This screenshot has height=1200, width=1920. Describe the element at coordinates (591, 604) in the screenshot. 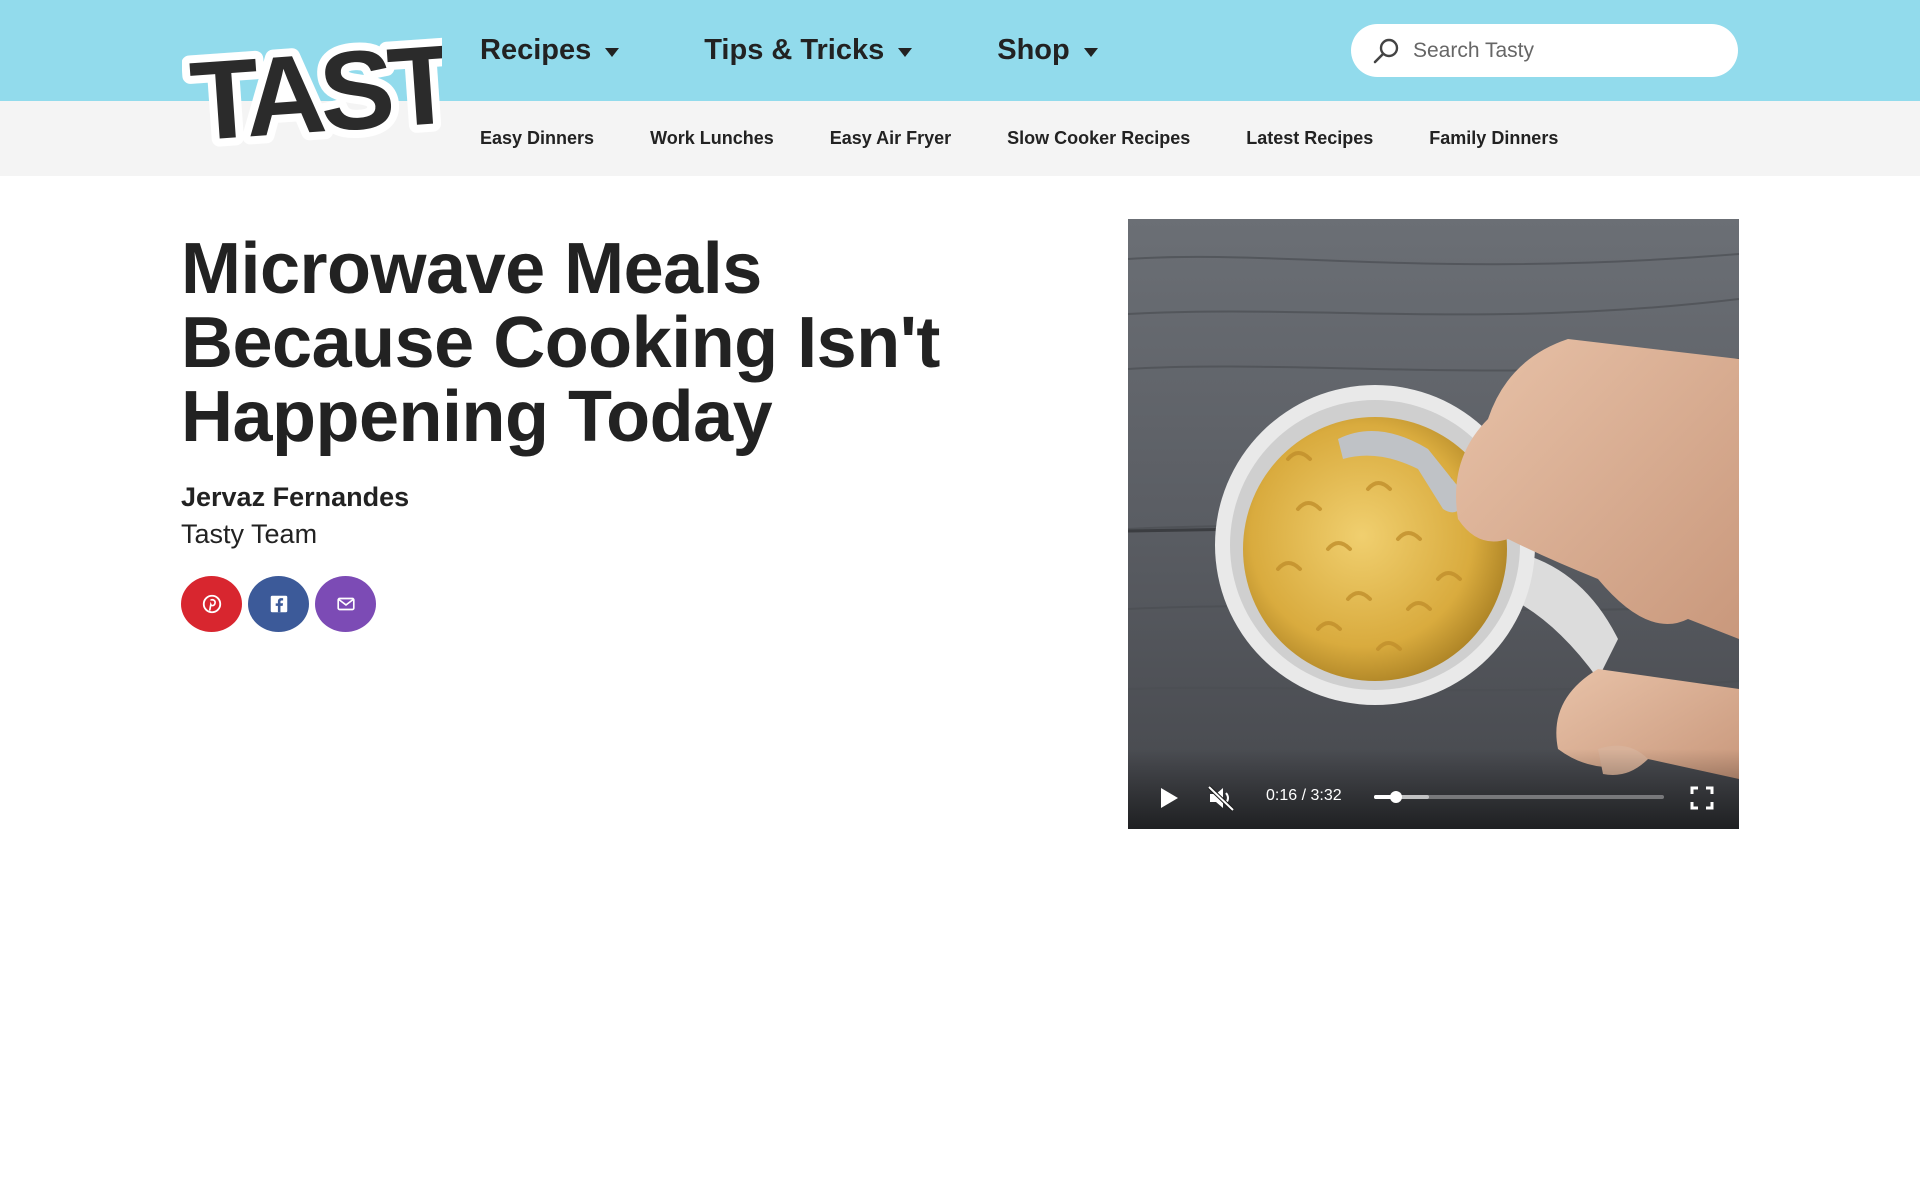

I see `share-buttons` at that location.